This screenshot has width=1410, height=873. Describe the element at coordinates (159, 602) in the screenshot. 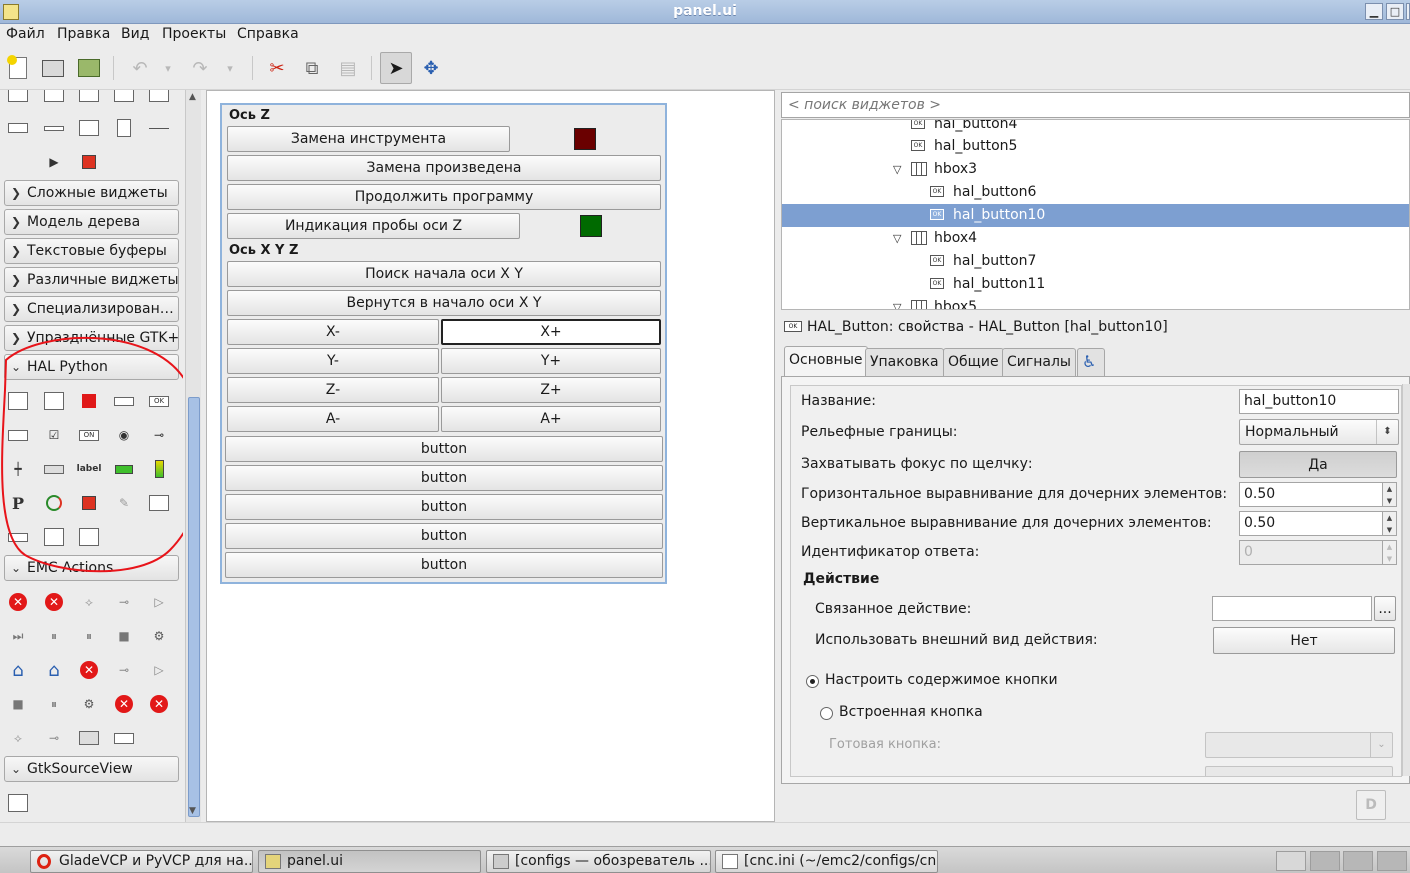

I see `run-action-icon: ▷` at that location.